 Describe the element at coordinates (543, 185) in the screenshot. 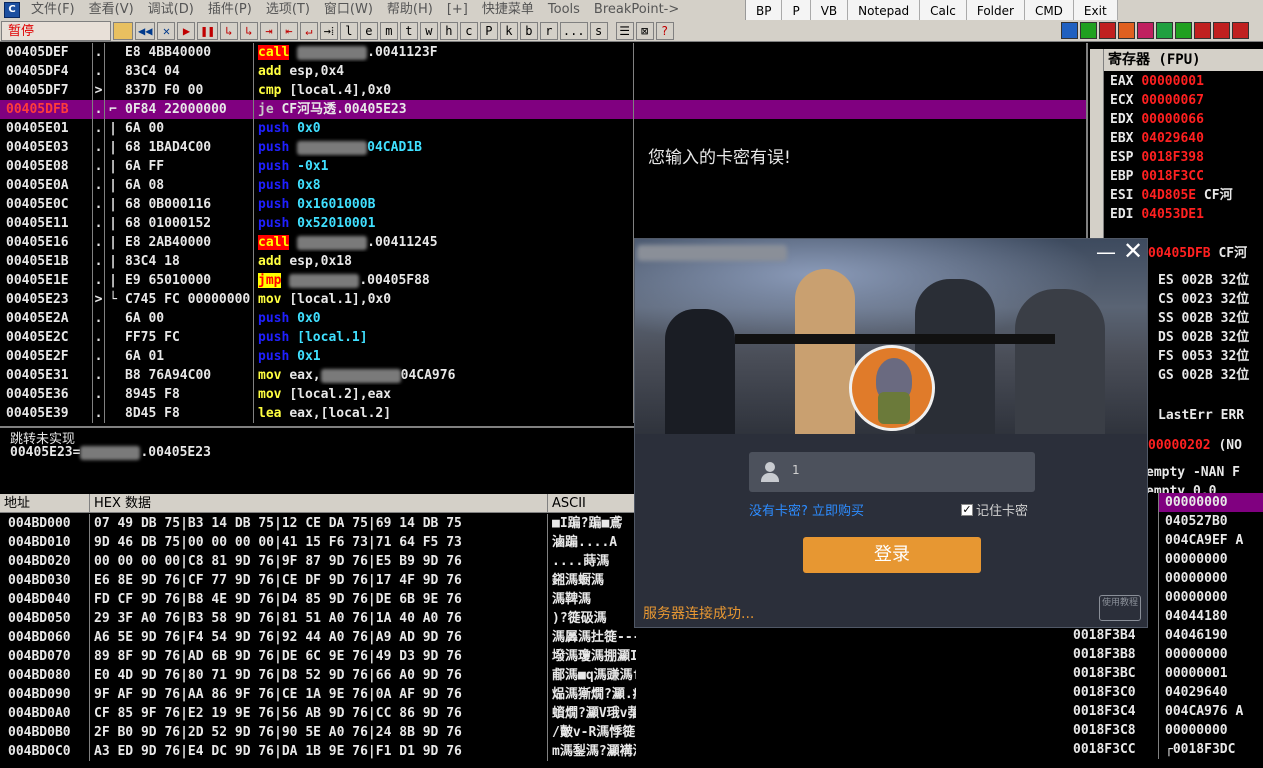

I see `disasm-row: 00405E0A. | 6A 08 push 0x8` at that location.